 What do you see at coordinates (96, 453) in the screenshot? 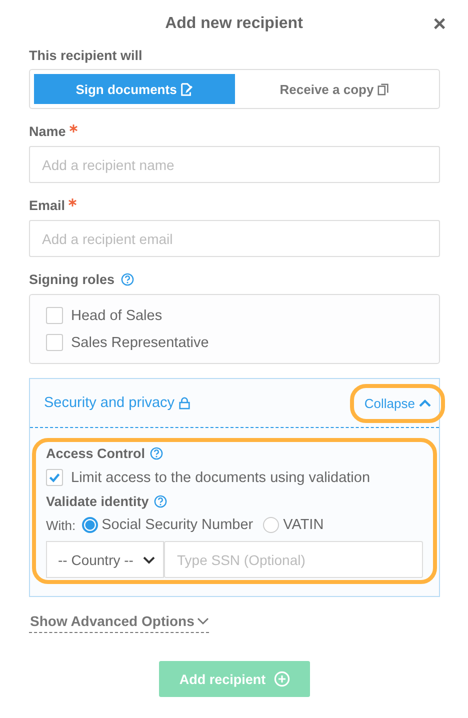
I see `field-label: Access Control` at bounding box center [96, 453].